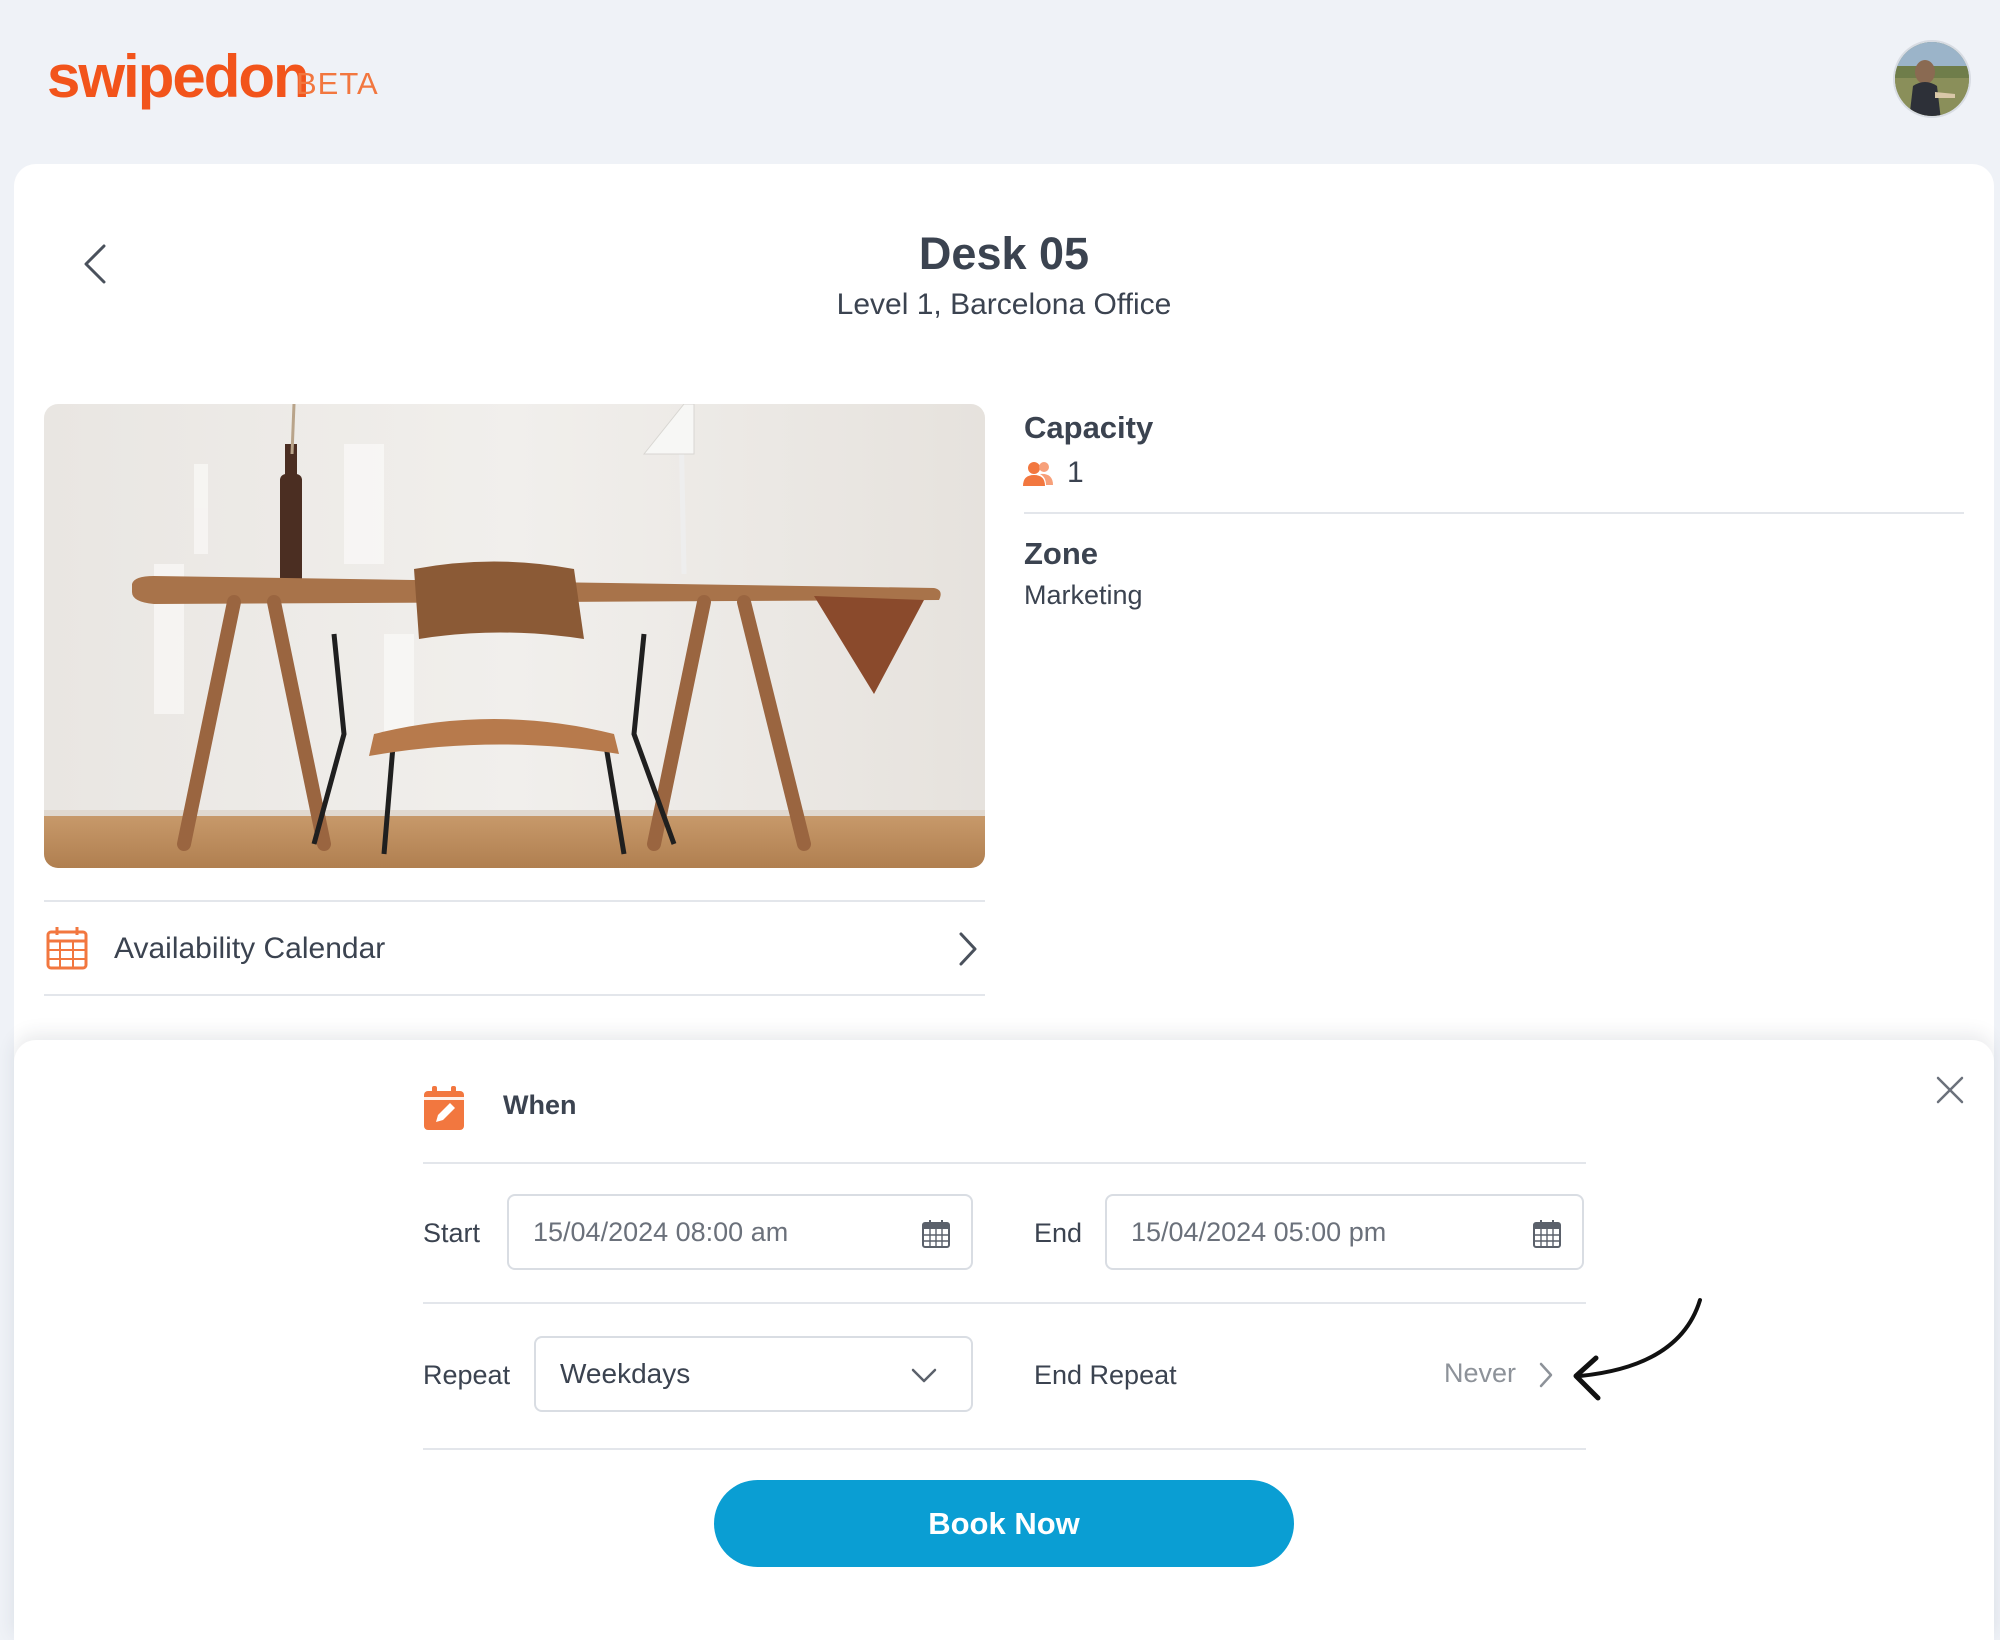  I want to click on end-datetime-value: 15/04/2024 05:00 pm, so click(1259, 1231).